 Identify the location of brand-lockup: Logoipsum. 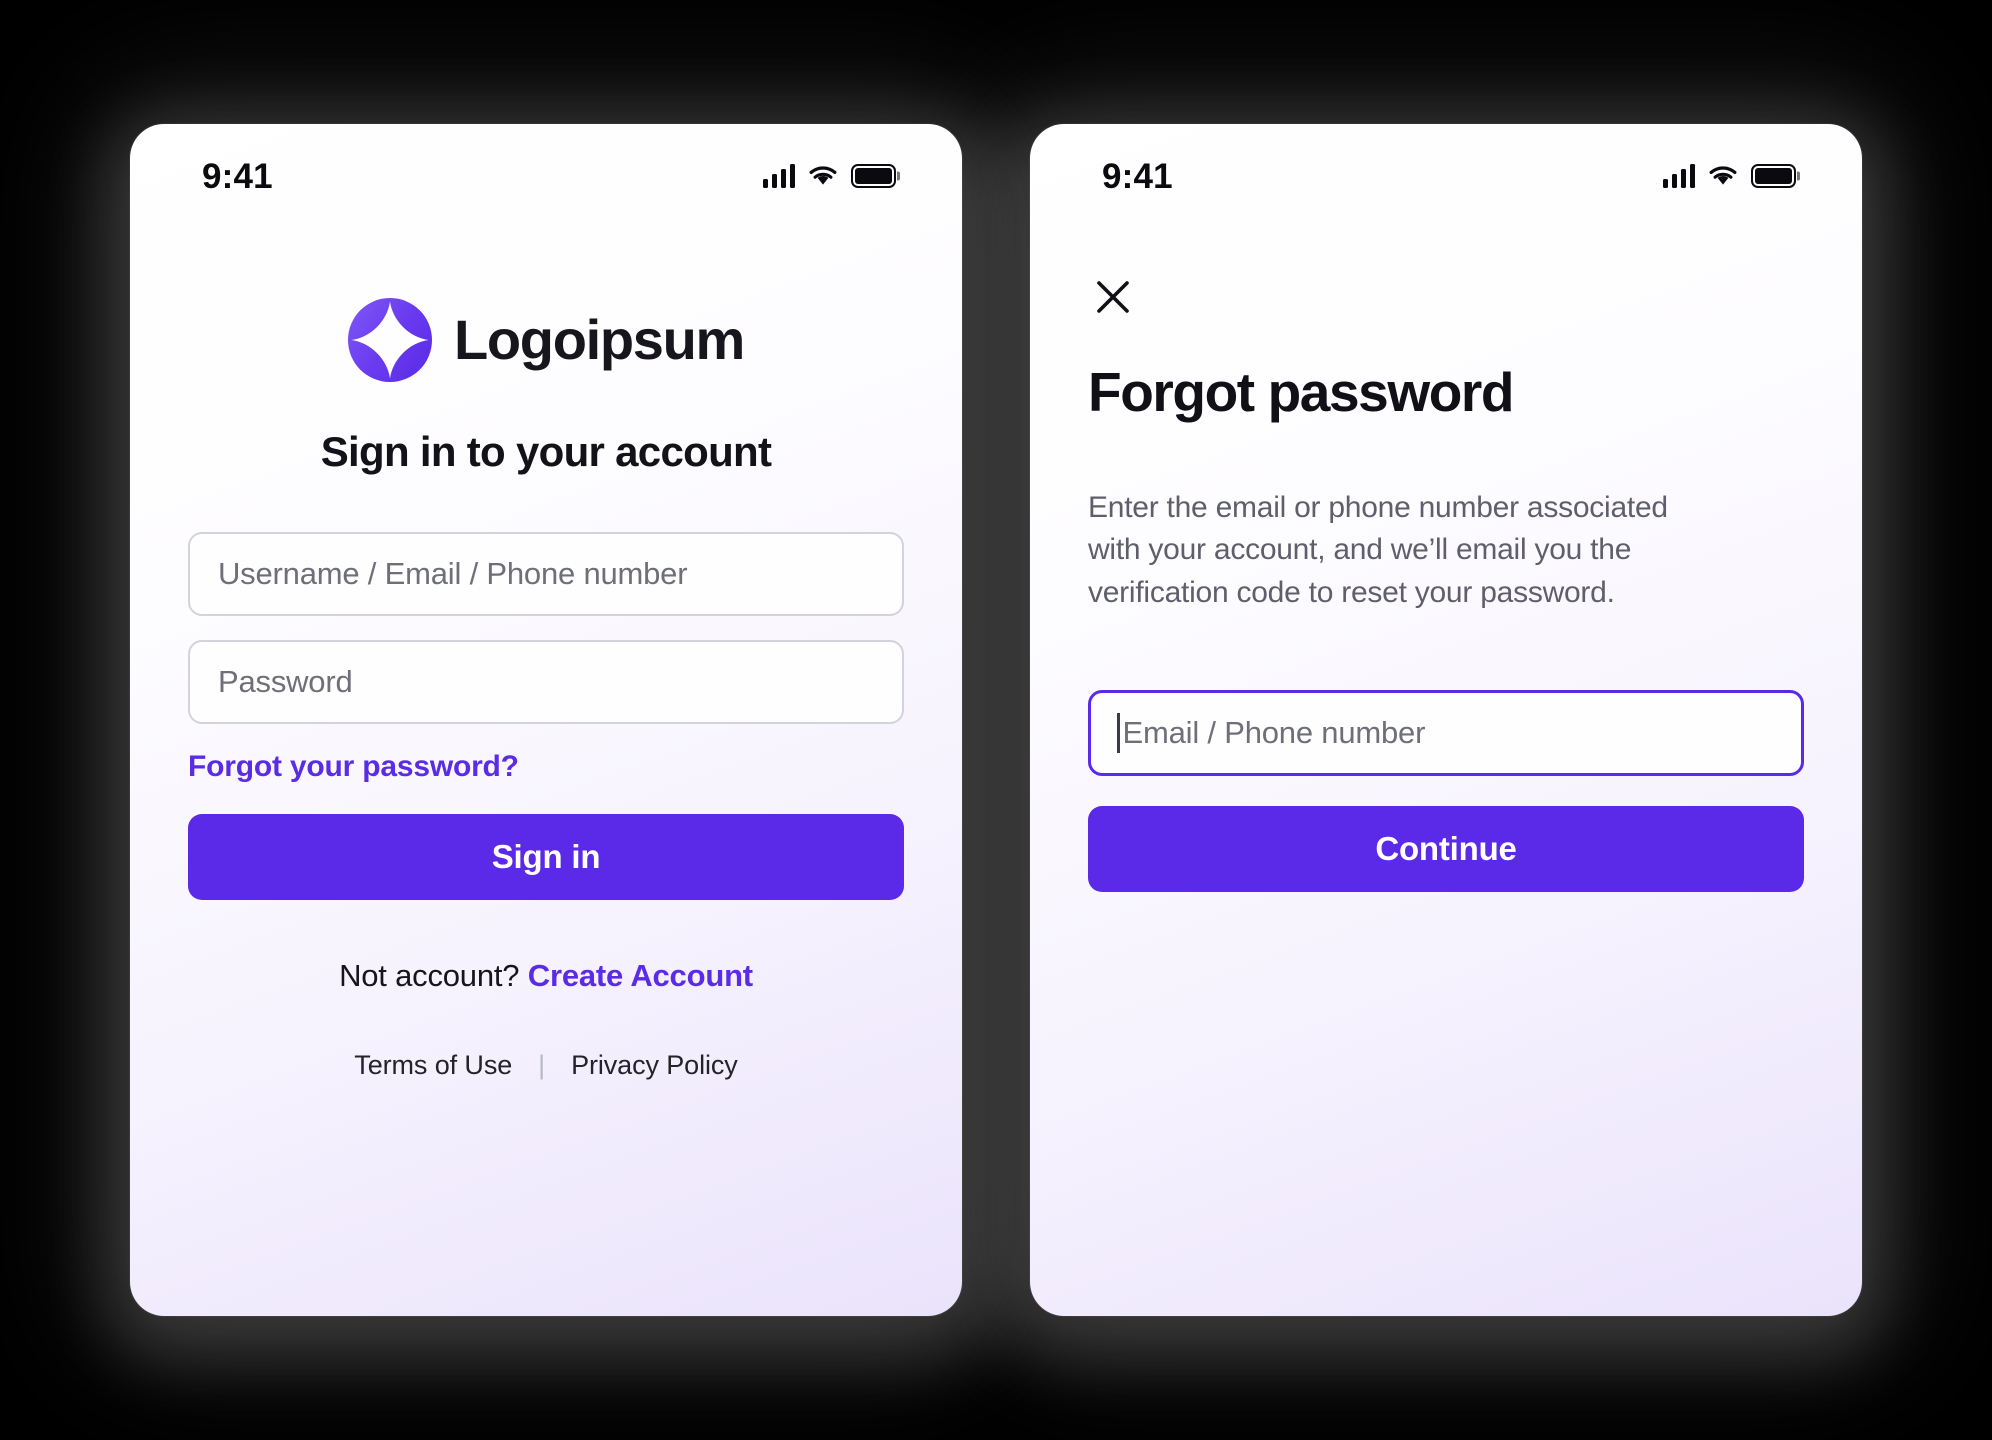
(546, 340).